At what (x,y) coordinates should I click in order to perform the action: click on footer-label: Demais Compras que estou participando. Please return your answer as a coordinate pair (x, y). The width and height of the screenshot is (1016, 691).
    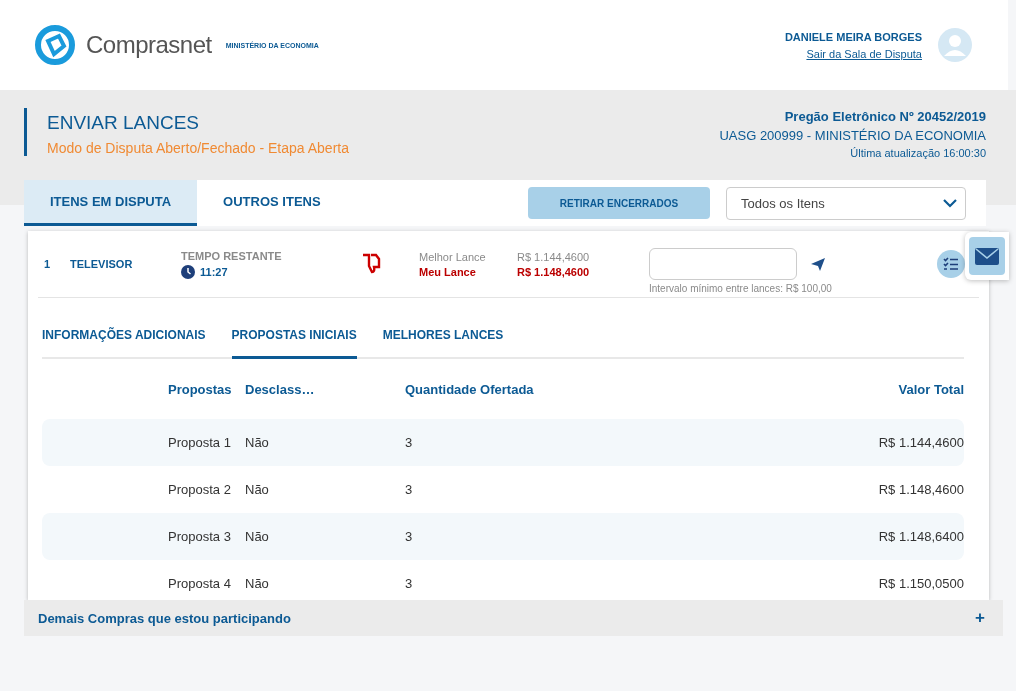
    Looking at the image, I should click on (164, 618).